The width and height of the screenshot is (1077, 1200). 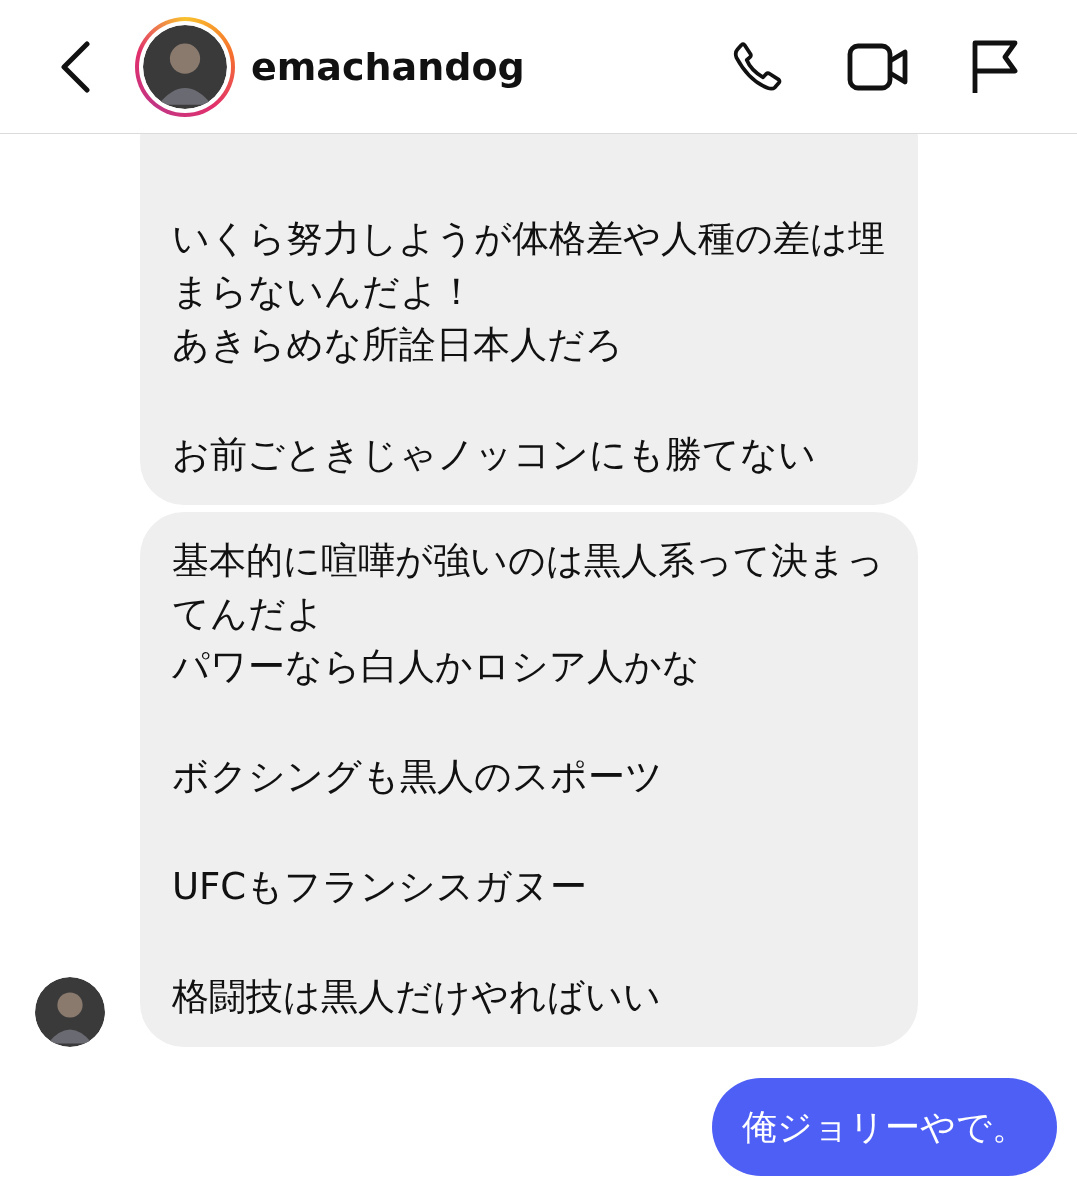 I want to click on video-camera-icon, so click(x=878, y=66).